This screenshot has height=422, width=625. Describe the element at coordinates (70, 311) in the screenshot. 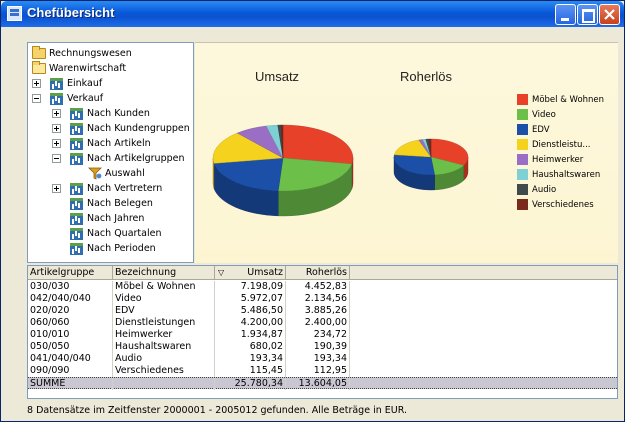

I see `table-cell: 020/020` at that location.